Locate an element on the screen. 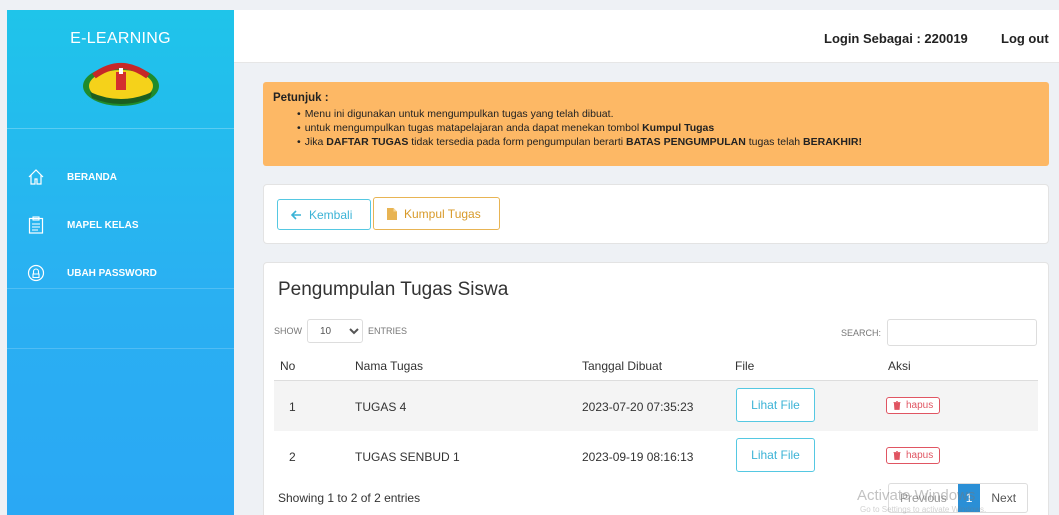 Image resolution: width=1059 pixels, height=515 pixels. page-1-button: 1 is located at coordinates (969, 498).